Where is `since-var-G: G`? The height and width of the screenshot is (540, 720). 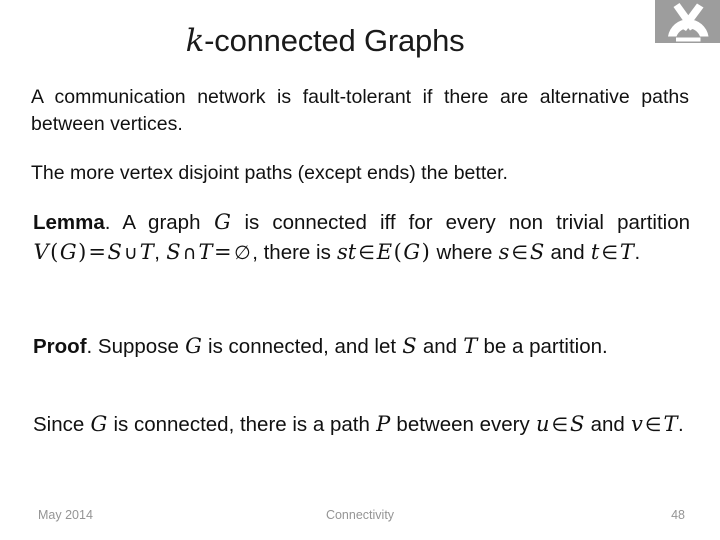 since-var-G: G is located at coordinates (99, 424).